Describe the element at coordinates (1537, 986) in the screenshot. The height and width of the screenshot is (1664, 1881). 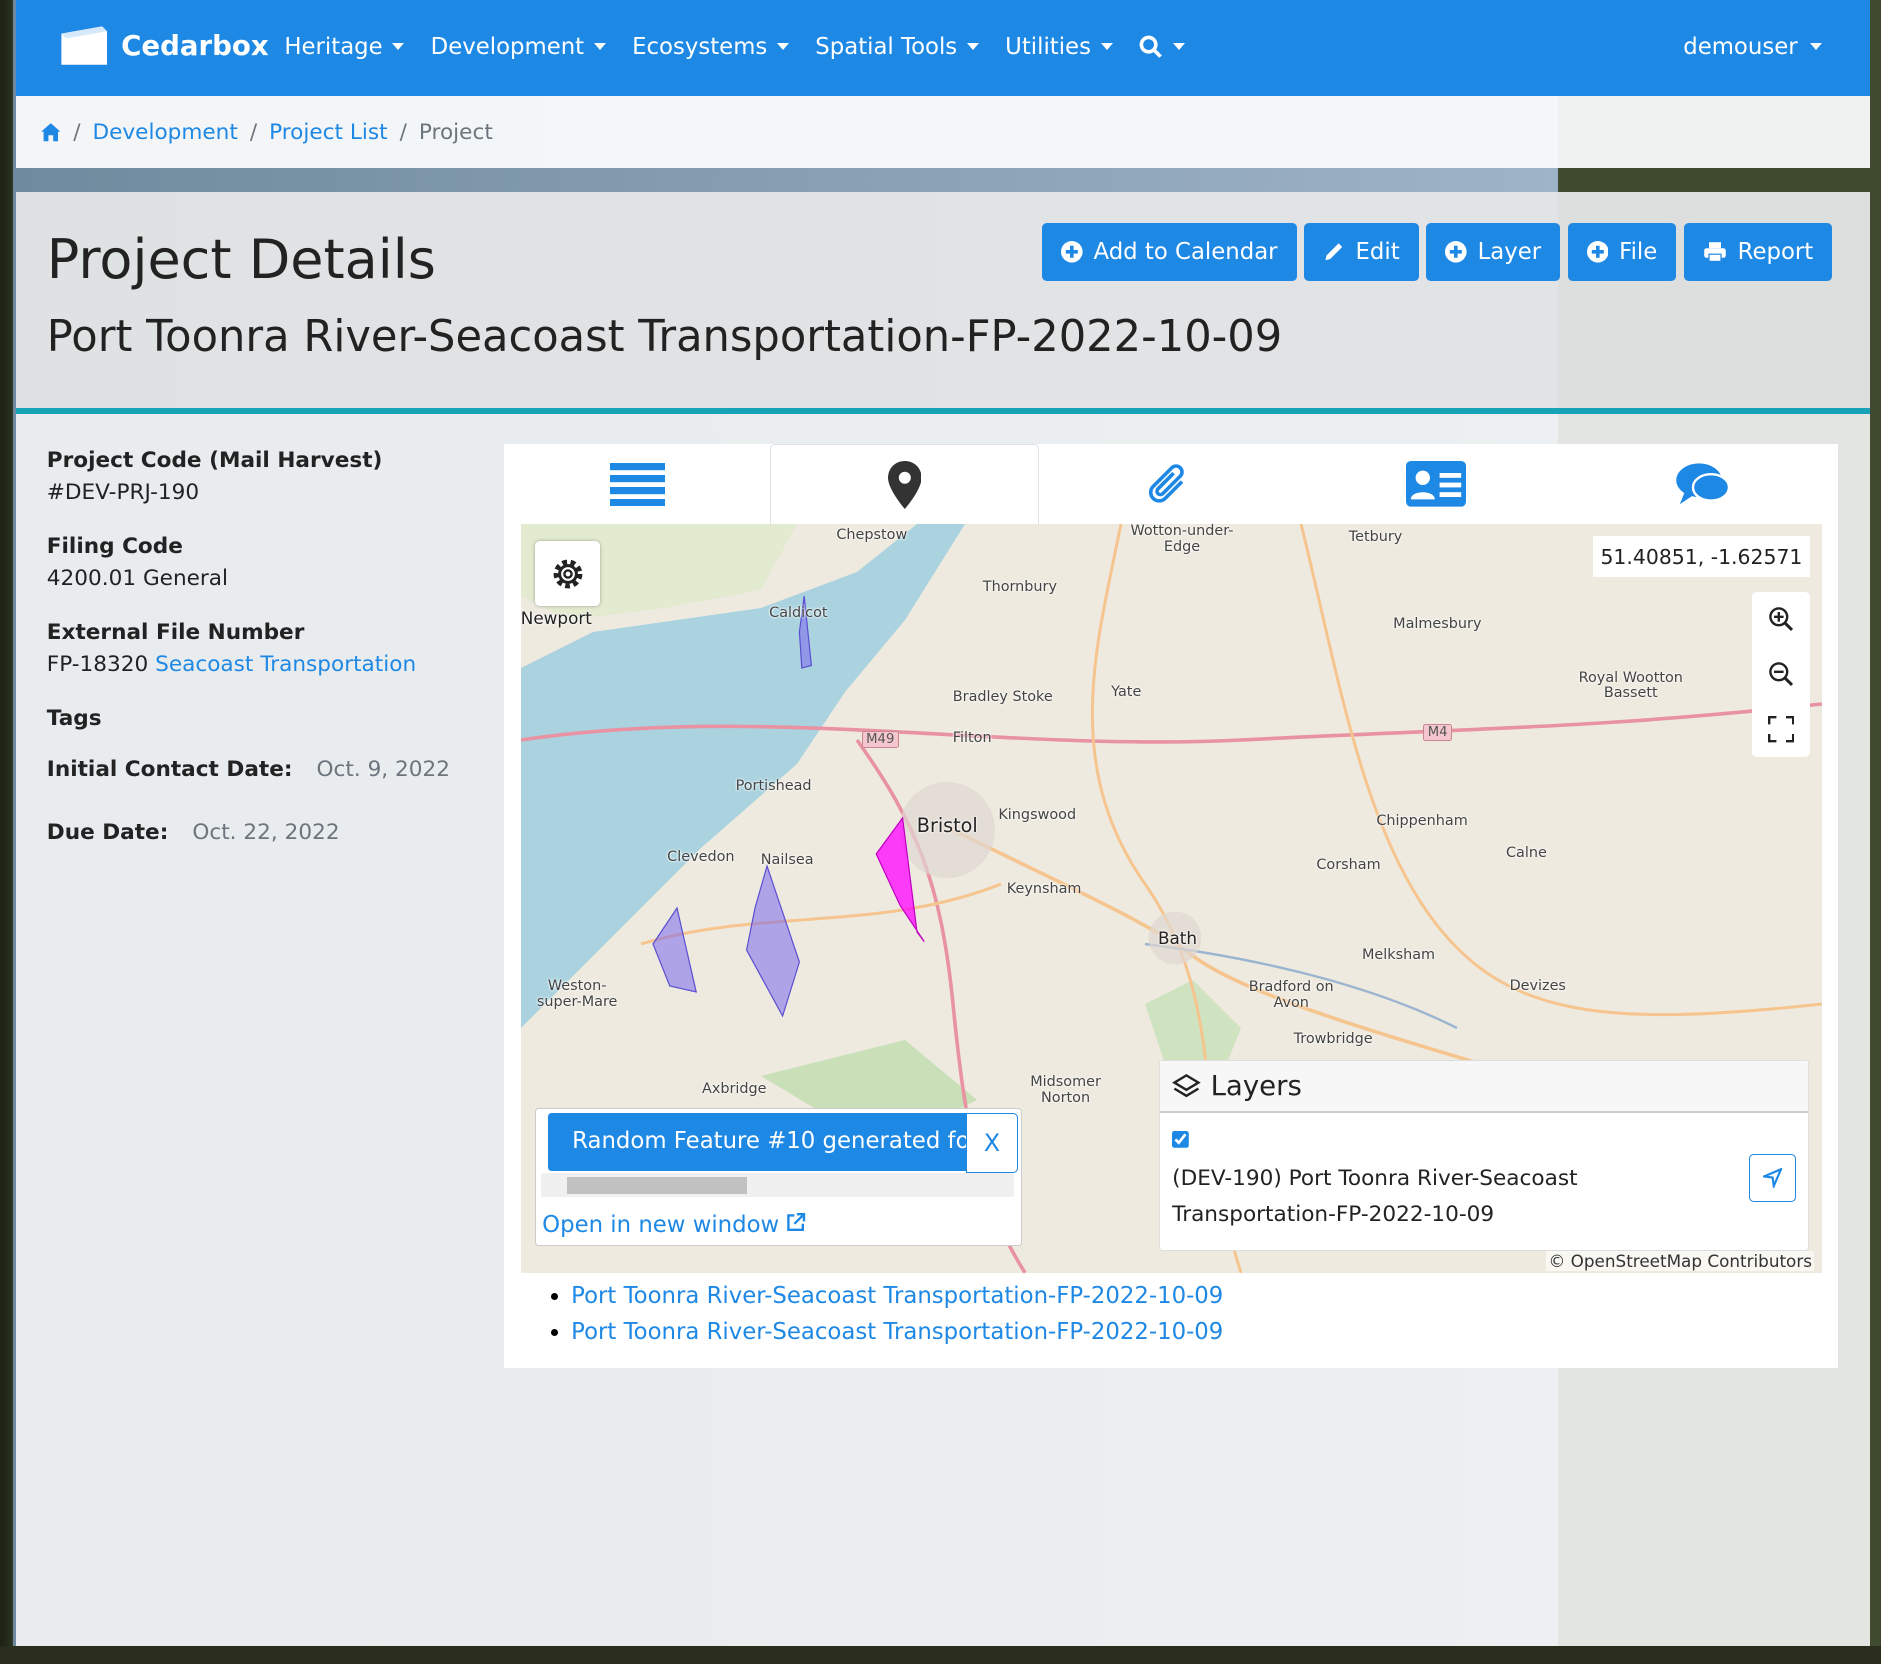
I see `map-place-label: Devizes` at that location.